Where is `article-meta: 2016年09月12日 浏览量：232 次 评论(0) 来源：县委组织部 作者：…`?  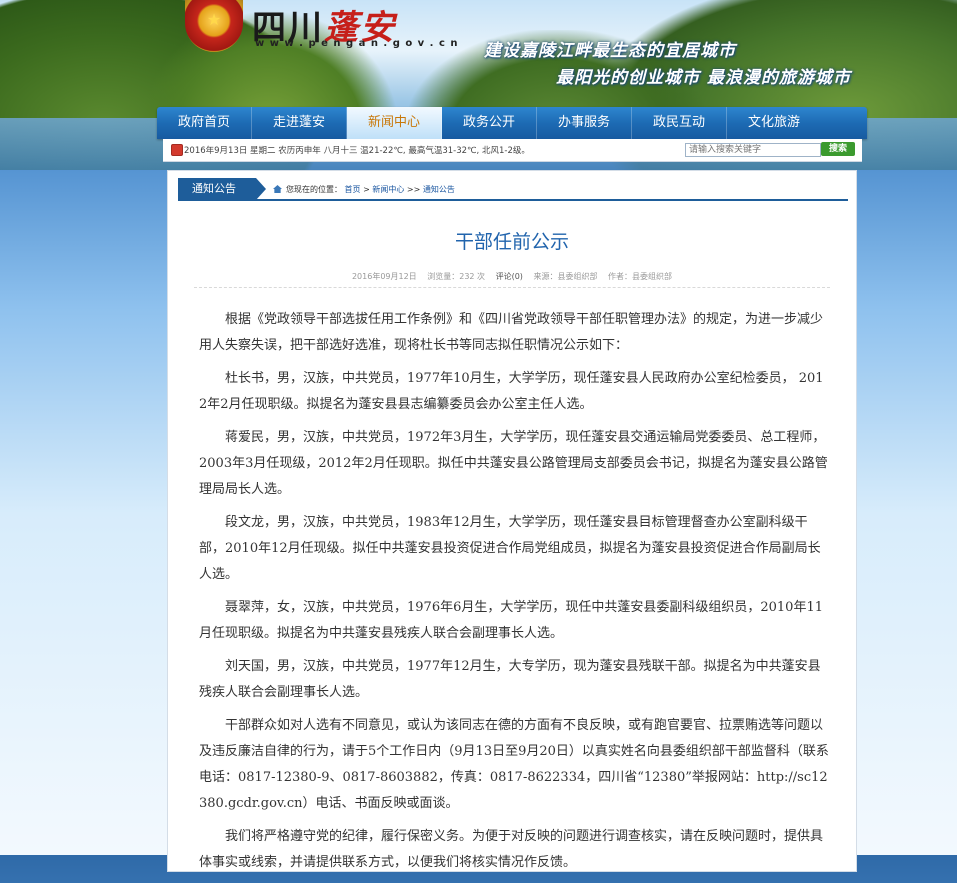 article-meta: 2016年09月12日 浏览量：232 次 评论(0) 来源：县委组织部 作者：… is located at coordinates (512, 276).